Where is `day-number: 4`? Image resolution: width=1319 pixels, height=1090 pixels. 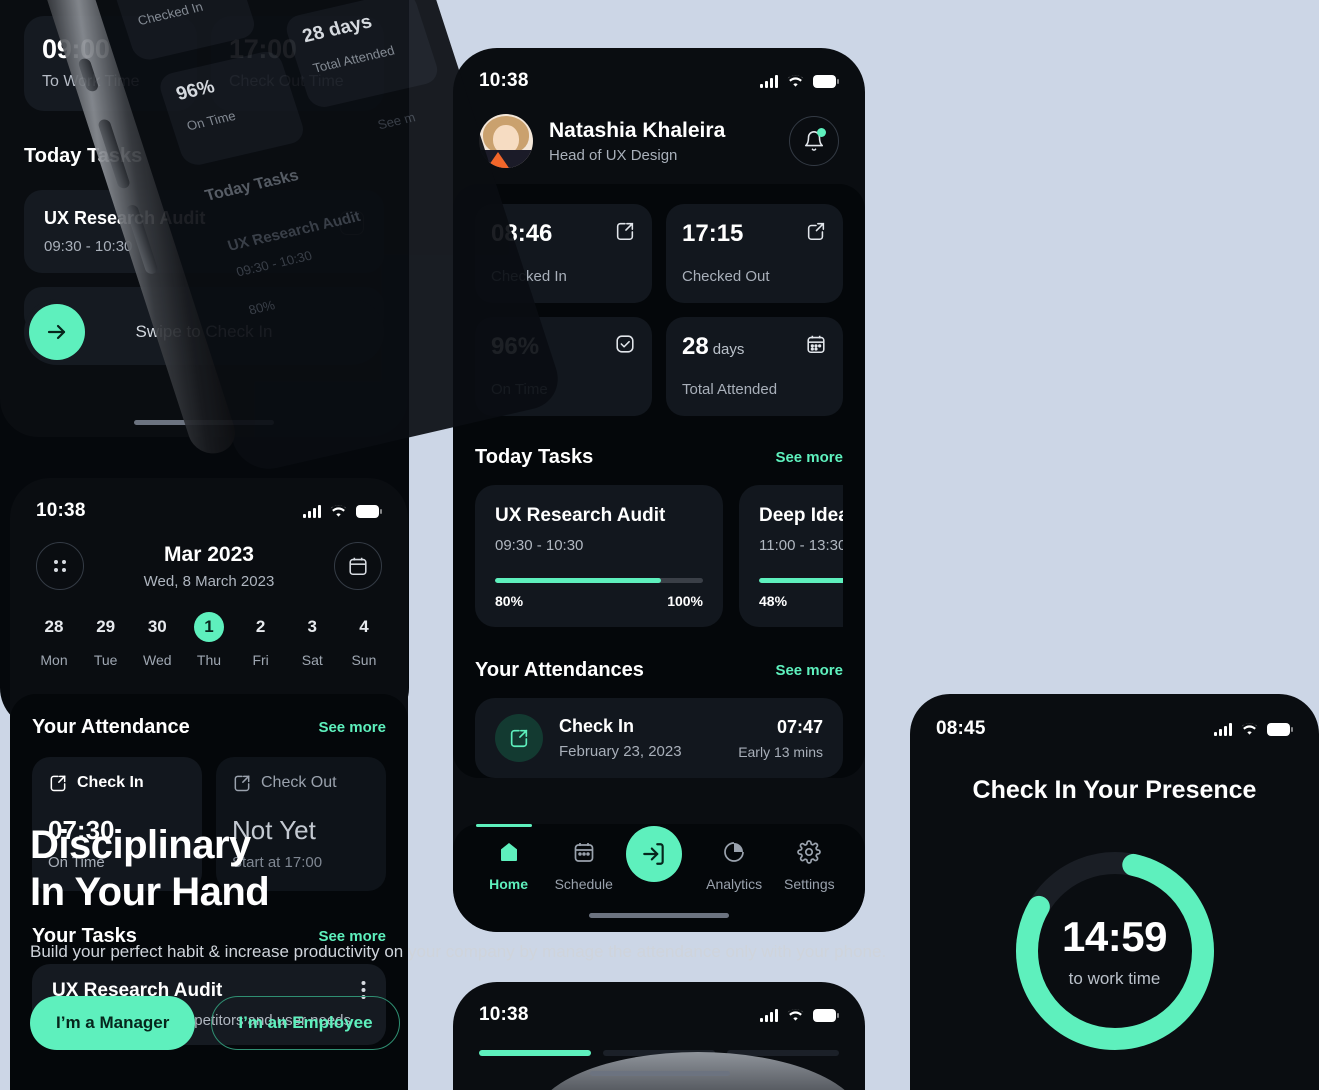
day-number: 4 is located at coordinates (364, 626).